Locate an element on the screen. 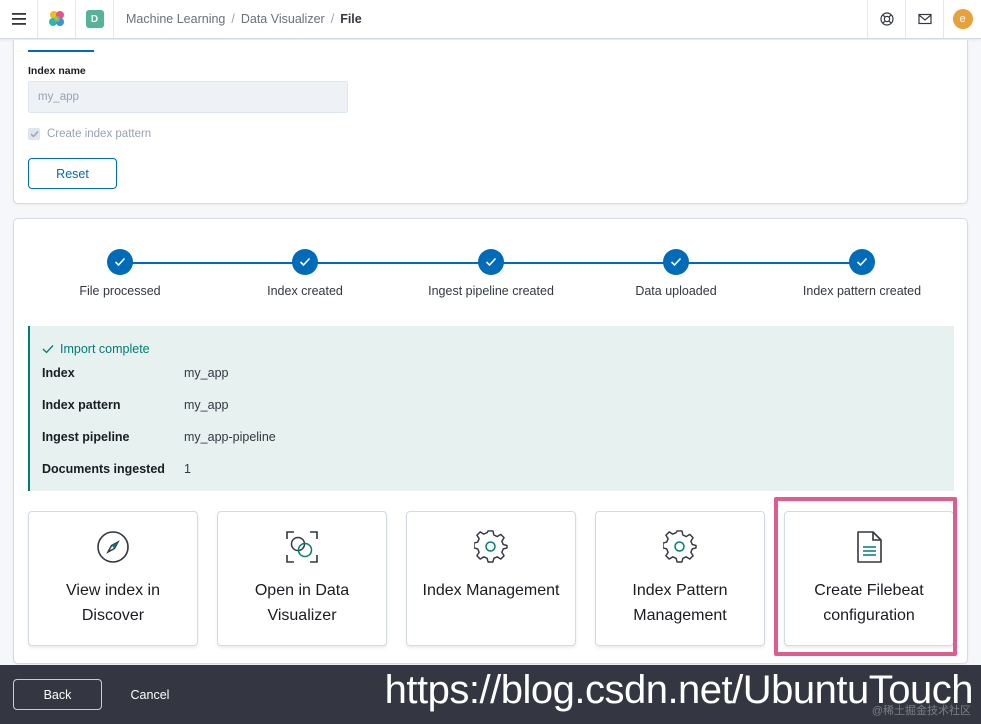 The image size is (981, 724). elastic-logo-icon is located at coordinates (56, 18).